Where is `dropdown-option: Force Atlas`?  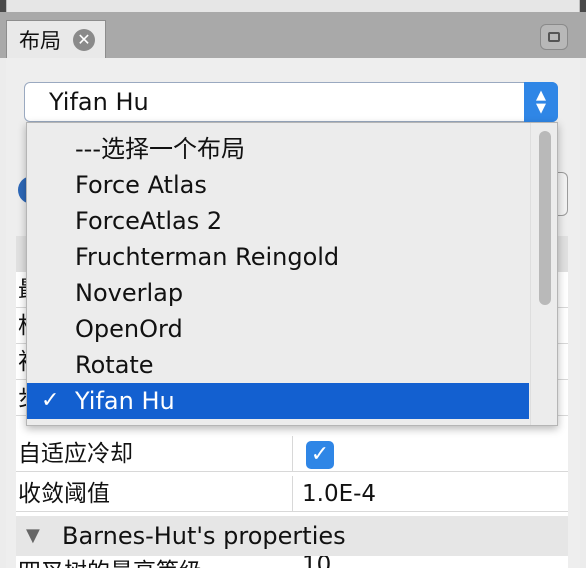
dropdown-option: Force Atlas is located at coordinates (278, 185).